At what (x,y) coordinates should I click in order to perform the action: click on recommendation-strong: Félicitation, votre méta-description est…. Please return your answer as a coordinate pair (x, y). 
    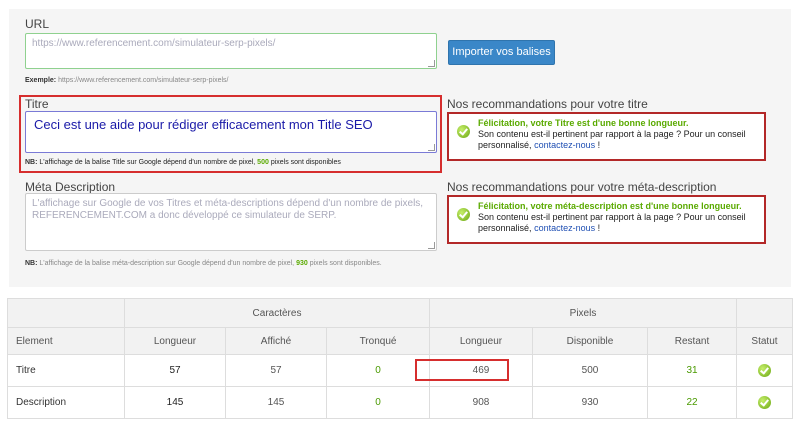
    Looking at the image, I should click on (610, 206).